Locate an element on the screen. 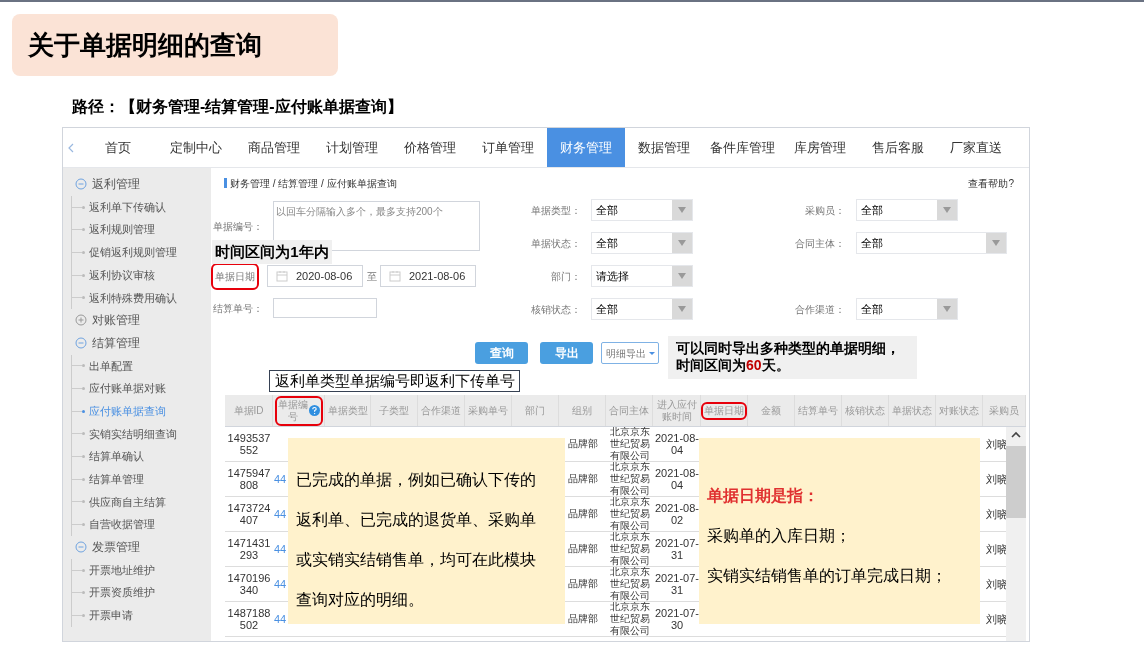 This screenshot has width=1144, height=646. caret-icon is located at coordinates (651, 353).